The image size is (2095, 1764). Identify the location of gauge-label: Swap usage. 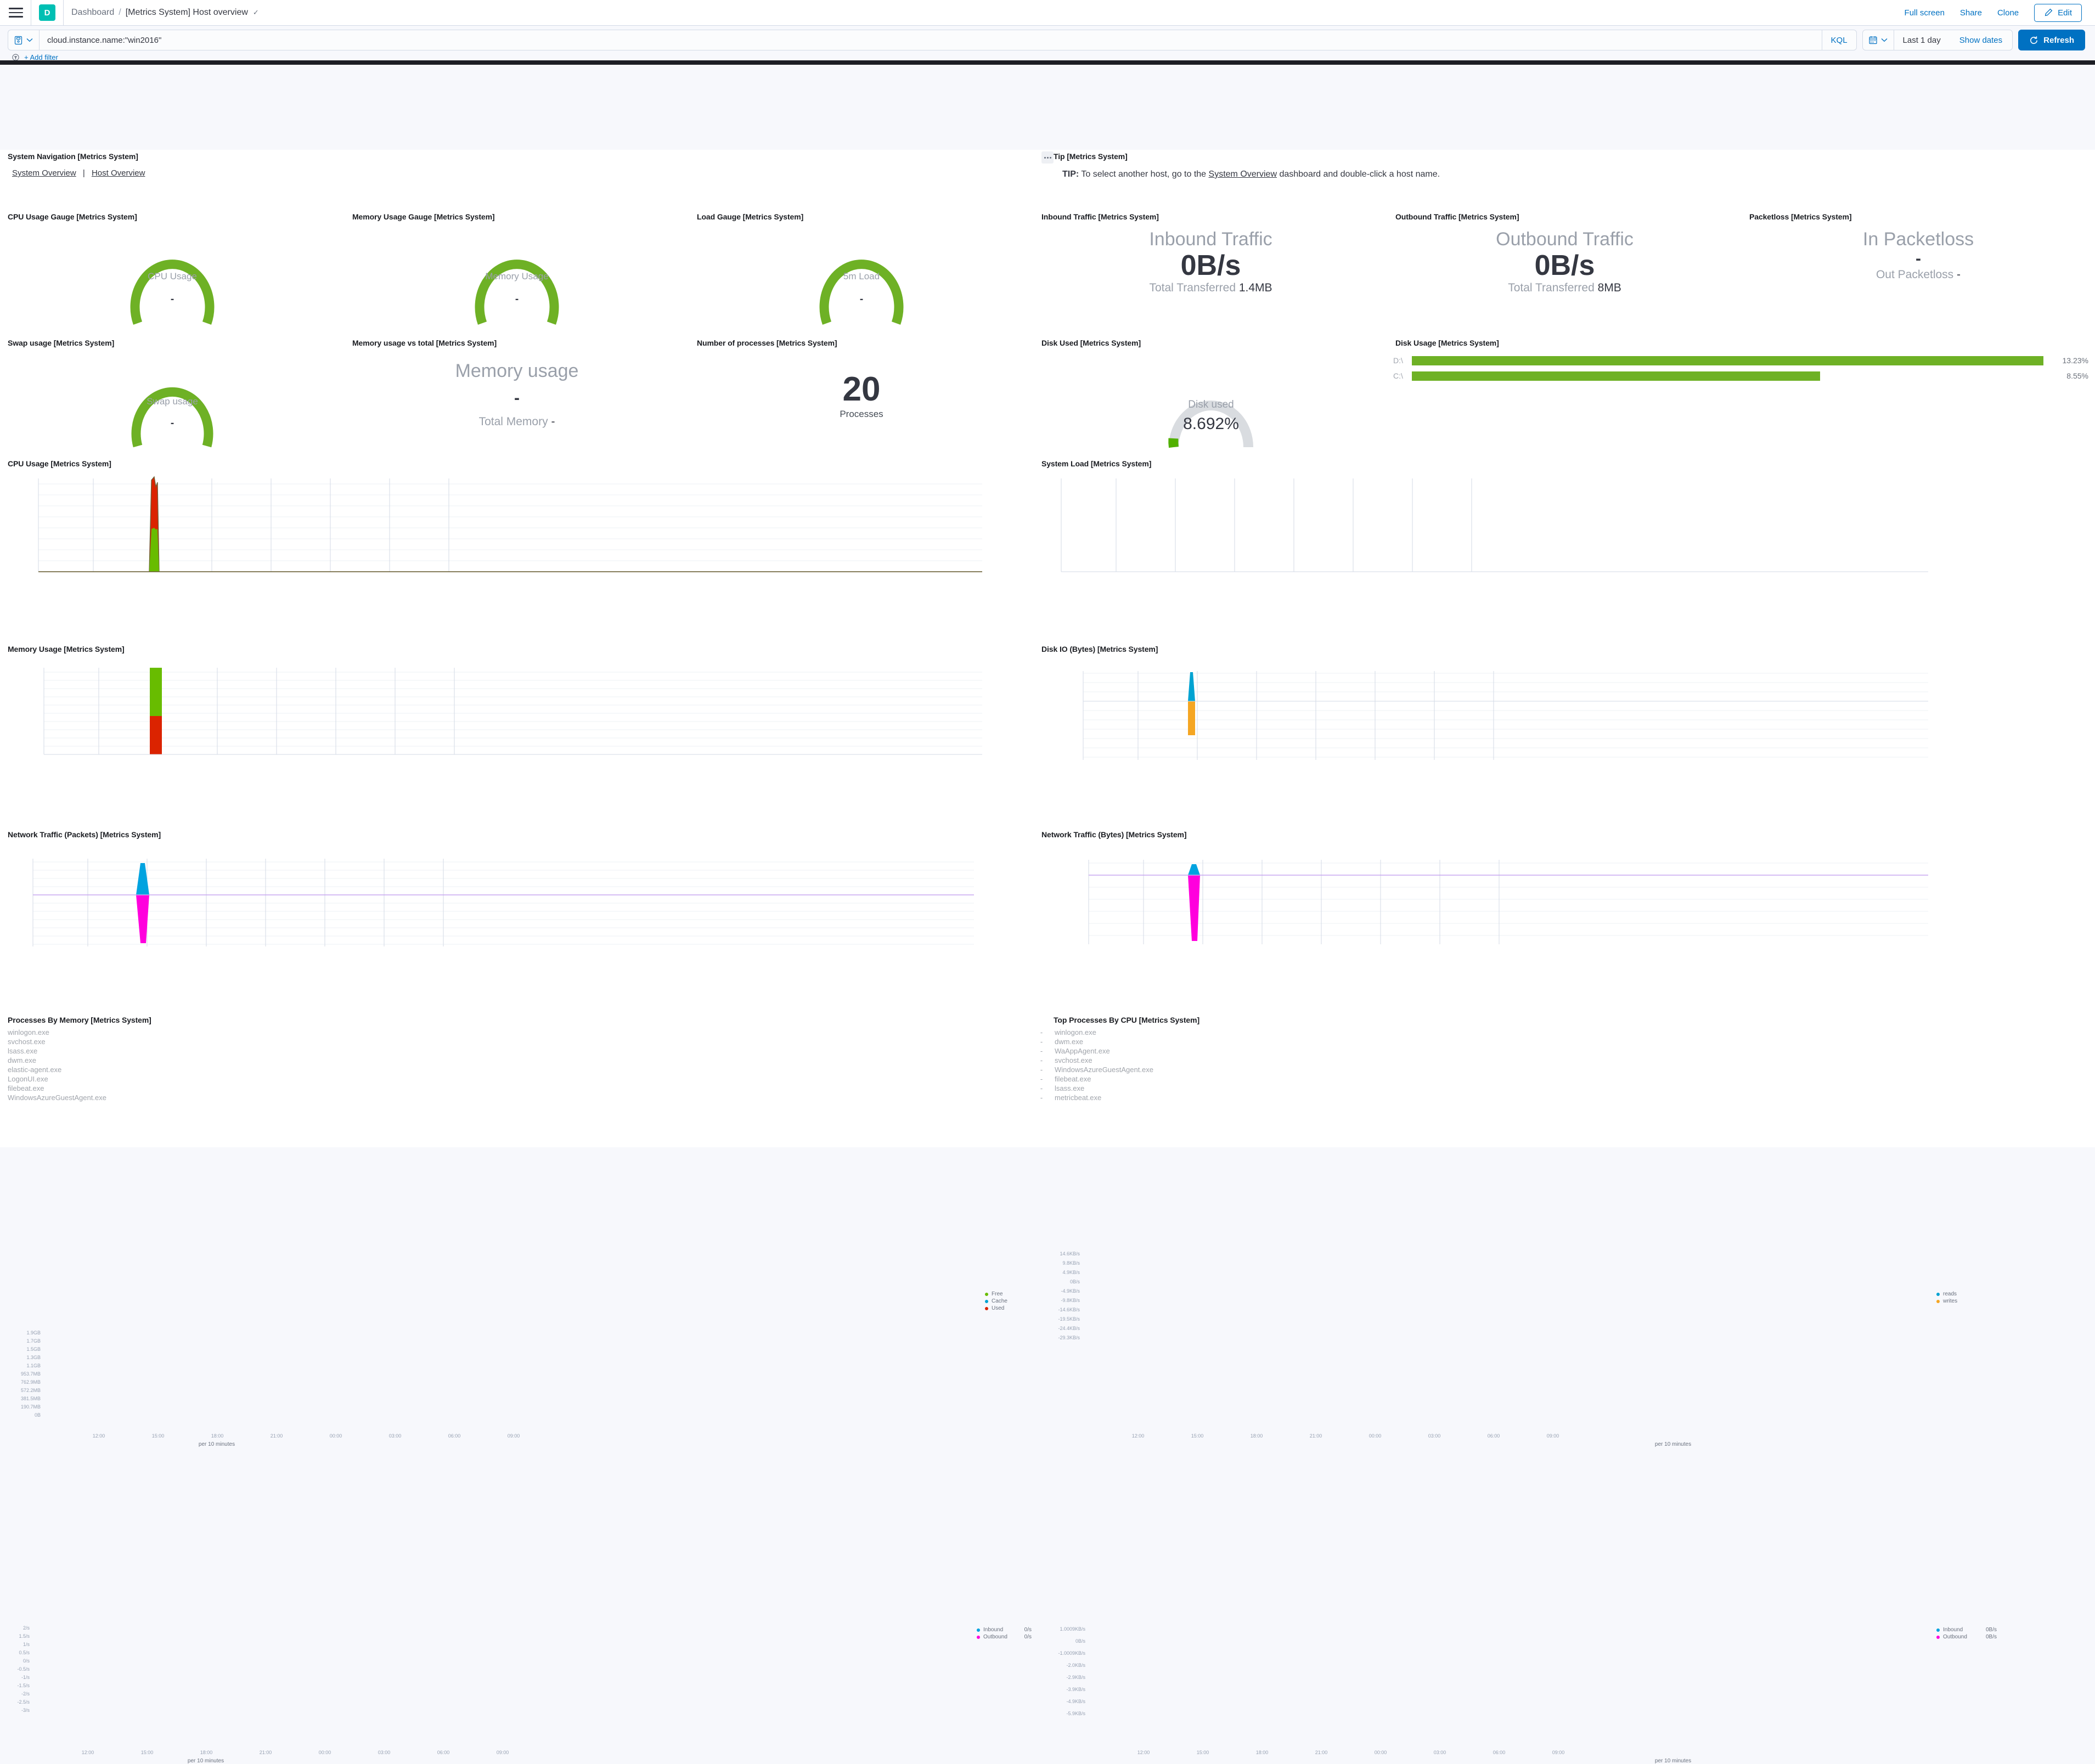
(172, 401).